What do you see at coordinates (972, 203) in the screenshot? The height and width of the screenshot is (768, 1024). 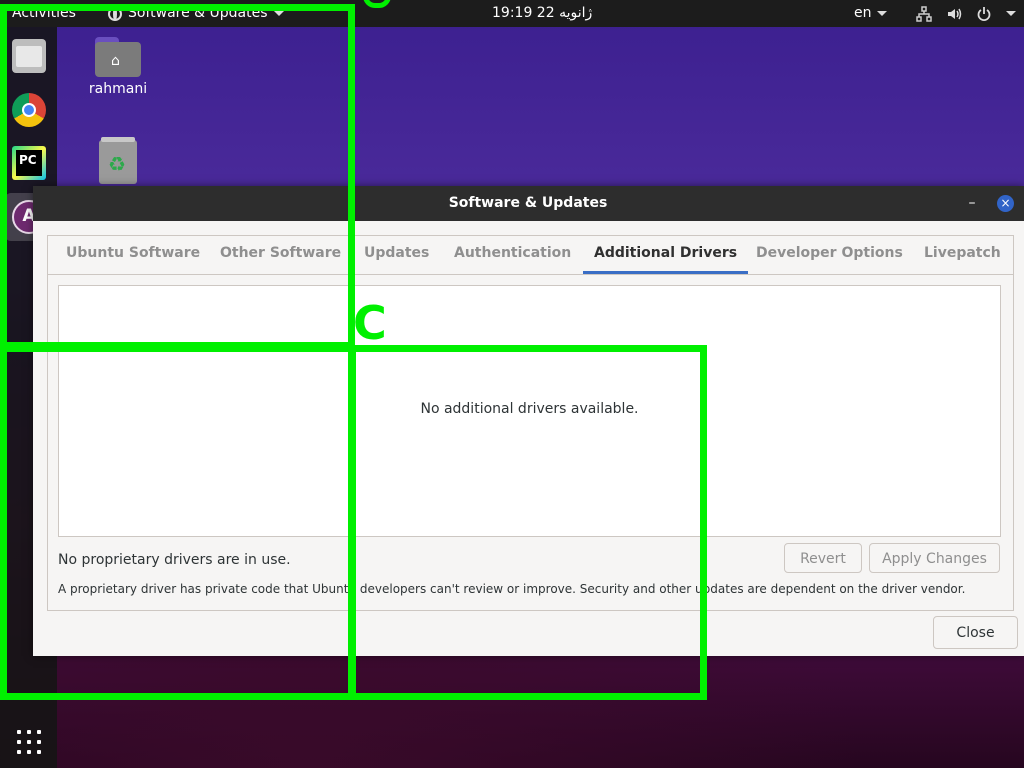 I see `minimize-button: –` at bounding box center [972, 203].